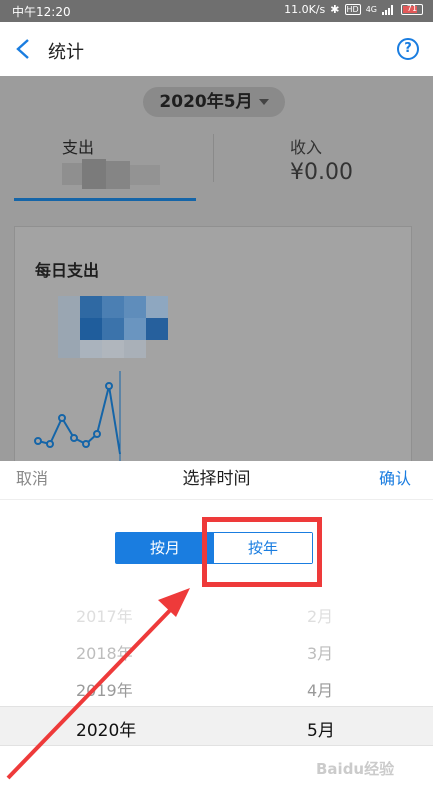 This screenshot has height=802, width=433. Describe the element at coordinates (320, 690) in the screenshot. I see `picker-month: 4月` at that location.